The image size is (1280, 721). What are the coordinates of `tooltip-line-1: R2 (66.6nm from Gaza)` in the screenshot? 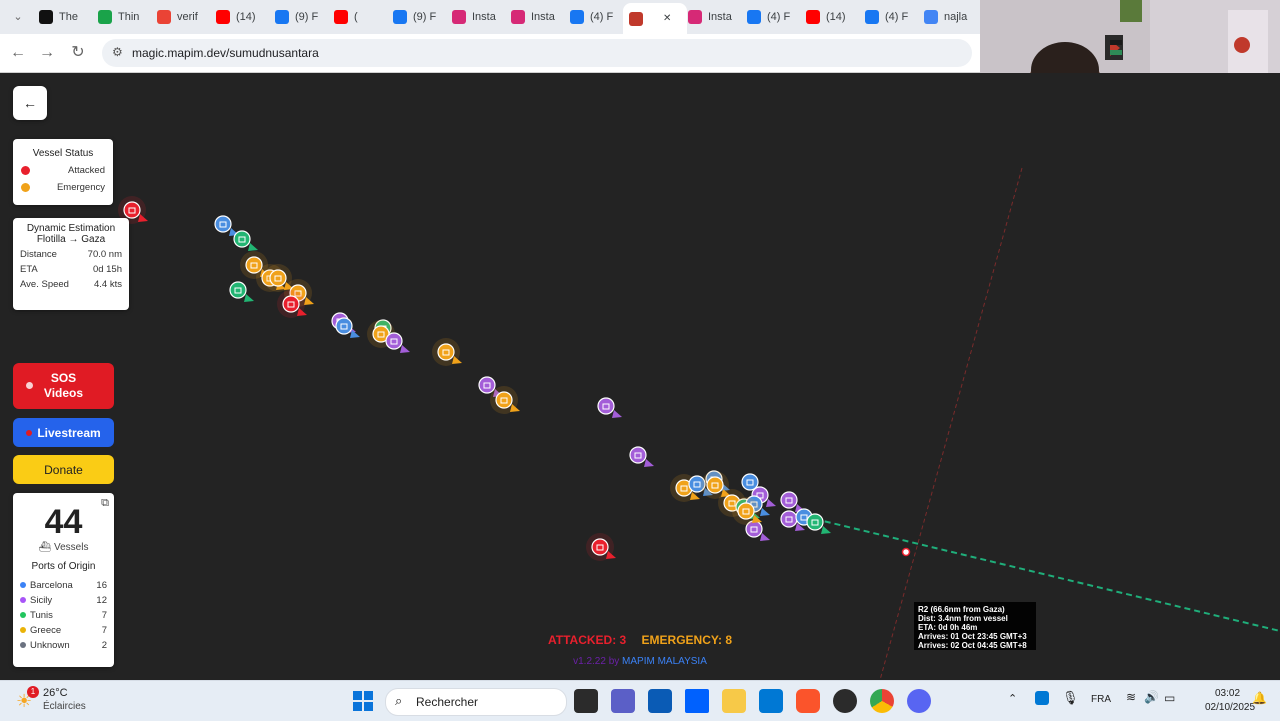 It's located at (961, 609).